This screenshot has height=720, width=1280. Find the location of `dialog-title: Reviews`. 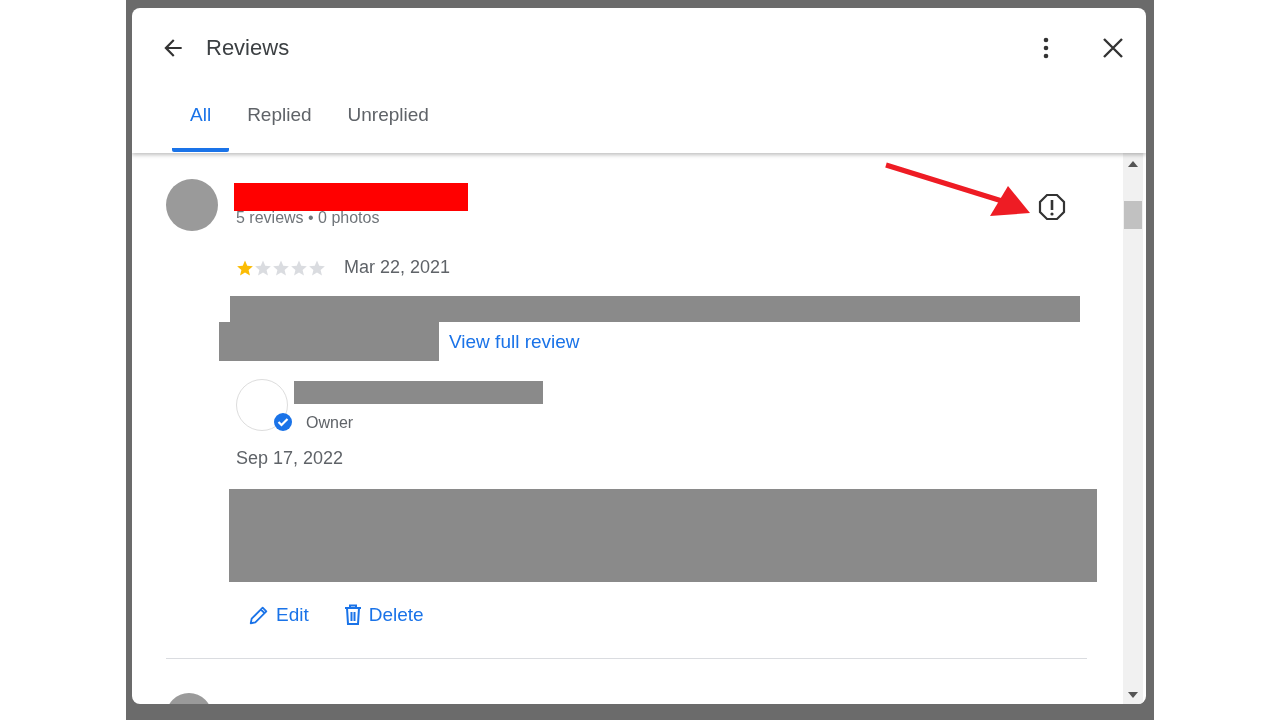

dialog-title: Reviews is located at coordinates (248, 48).